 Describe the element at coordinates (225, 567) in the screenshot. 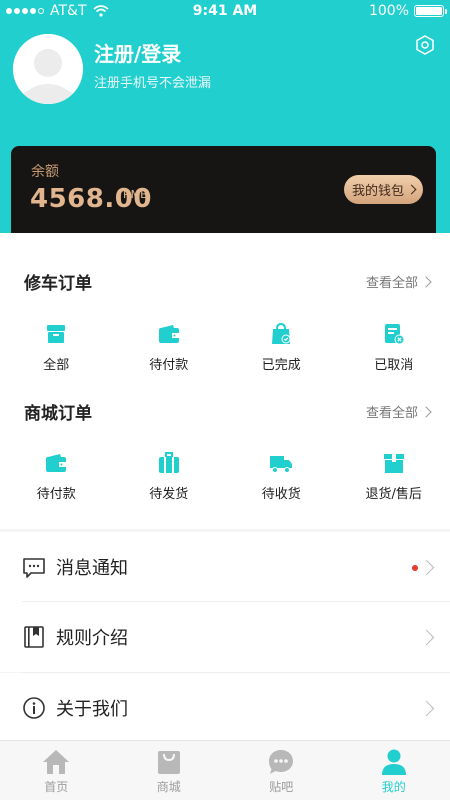

I see `menu-item-notifications: 消息通知` at that location.